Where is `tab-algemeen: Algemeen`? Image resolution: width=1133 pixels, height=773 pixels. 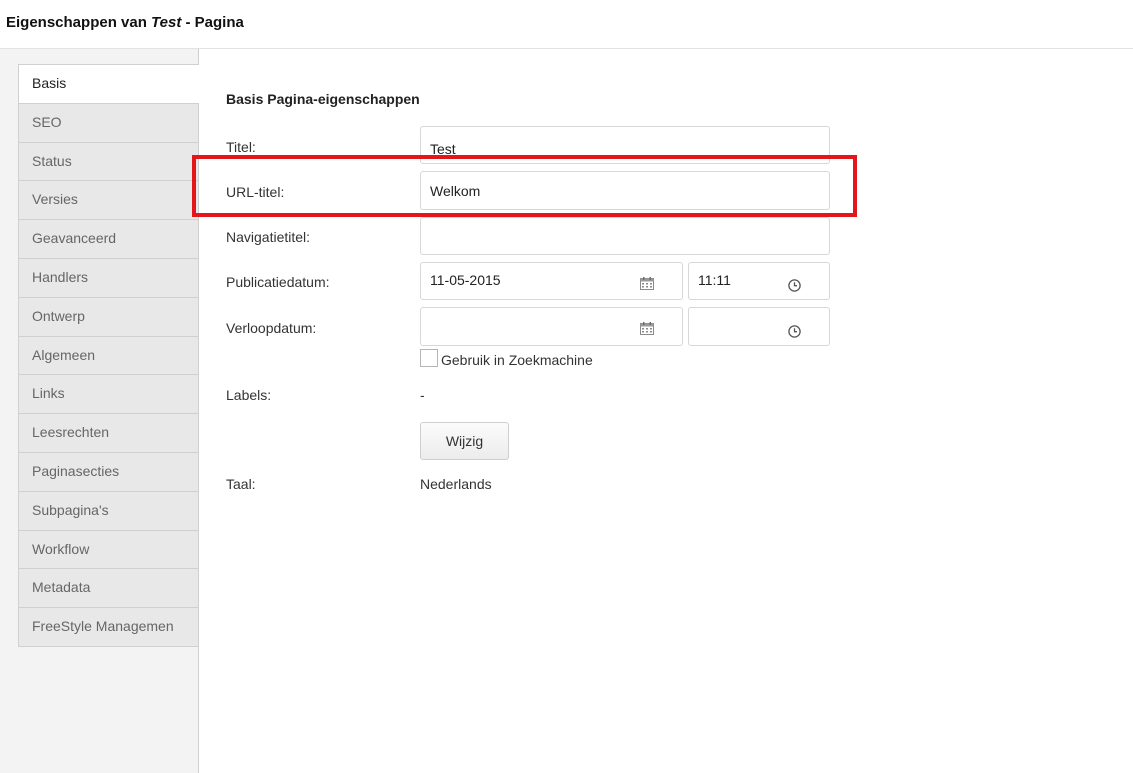 tab-algemeen: Algemeen is located at coordinates (108, 356).